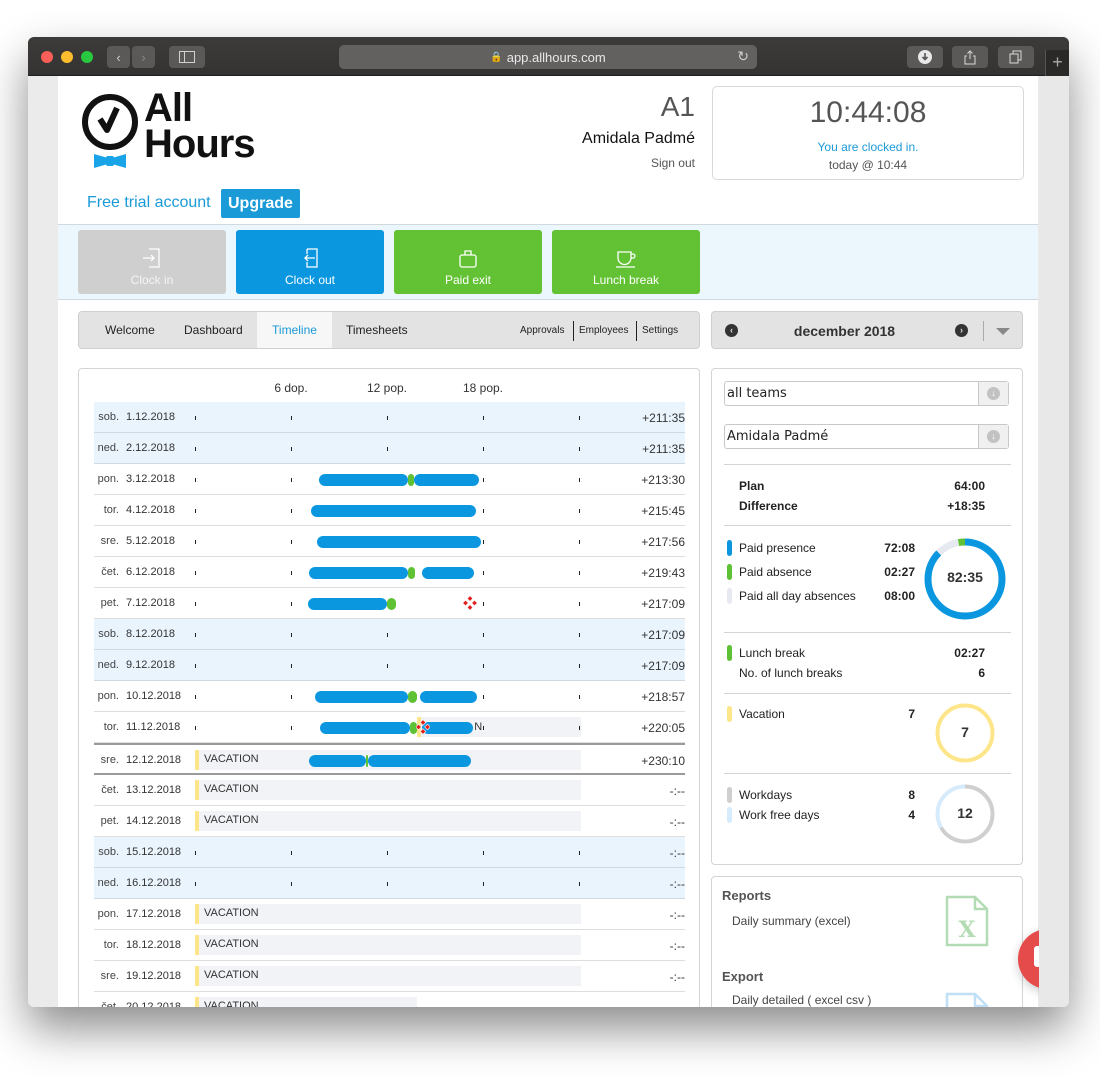 The height and width of the screenshot is (1080, 1100). I want to click on team-select: all teams ↓, so click(866, 393).